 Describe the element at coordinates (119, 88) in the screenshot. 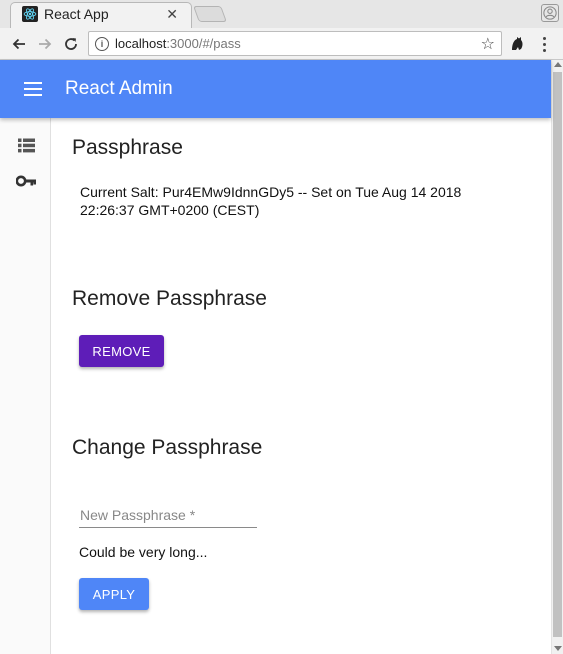

I see `app-title: React Admin` at that location.